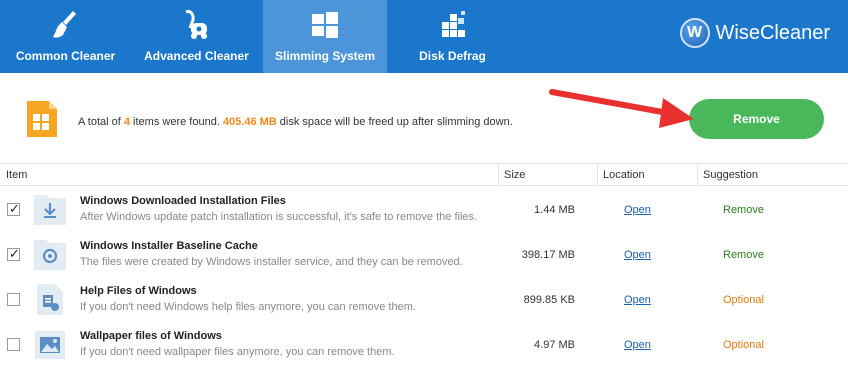 This screenshot has height=392, width=848. What do you see at coordinates (50, 255) in the screenshot?
I see `installer-icon` at bounding box center [50, 255].